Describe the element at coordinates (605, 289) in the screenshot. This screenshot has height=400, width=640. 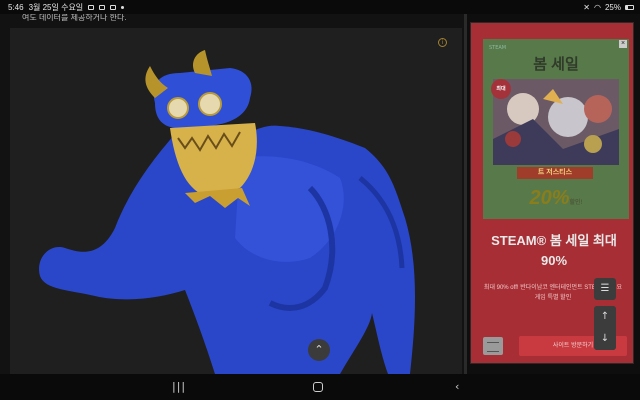
I see `list-icon: ☰` at that location.